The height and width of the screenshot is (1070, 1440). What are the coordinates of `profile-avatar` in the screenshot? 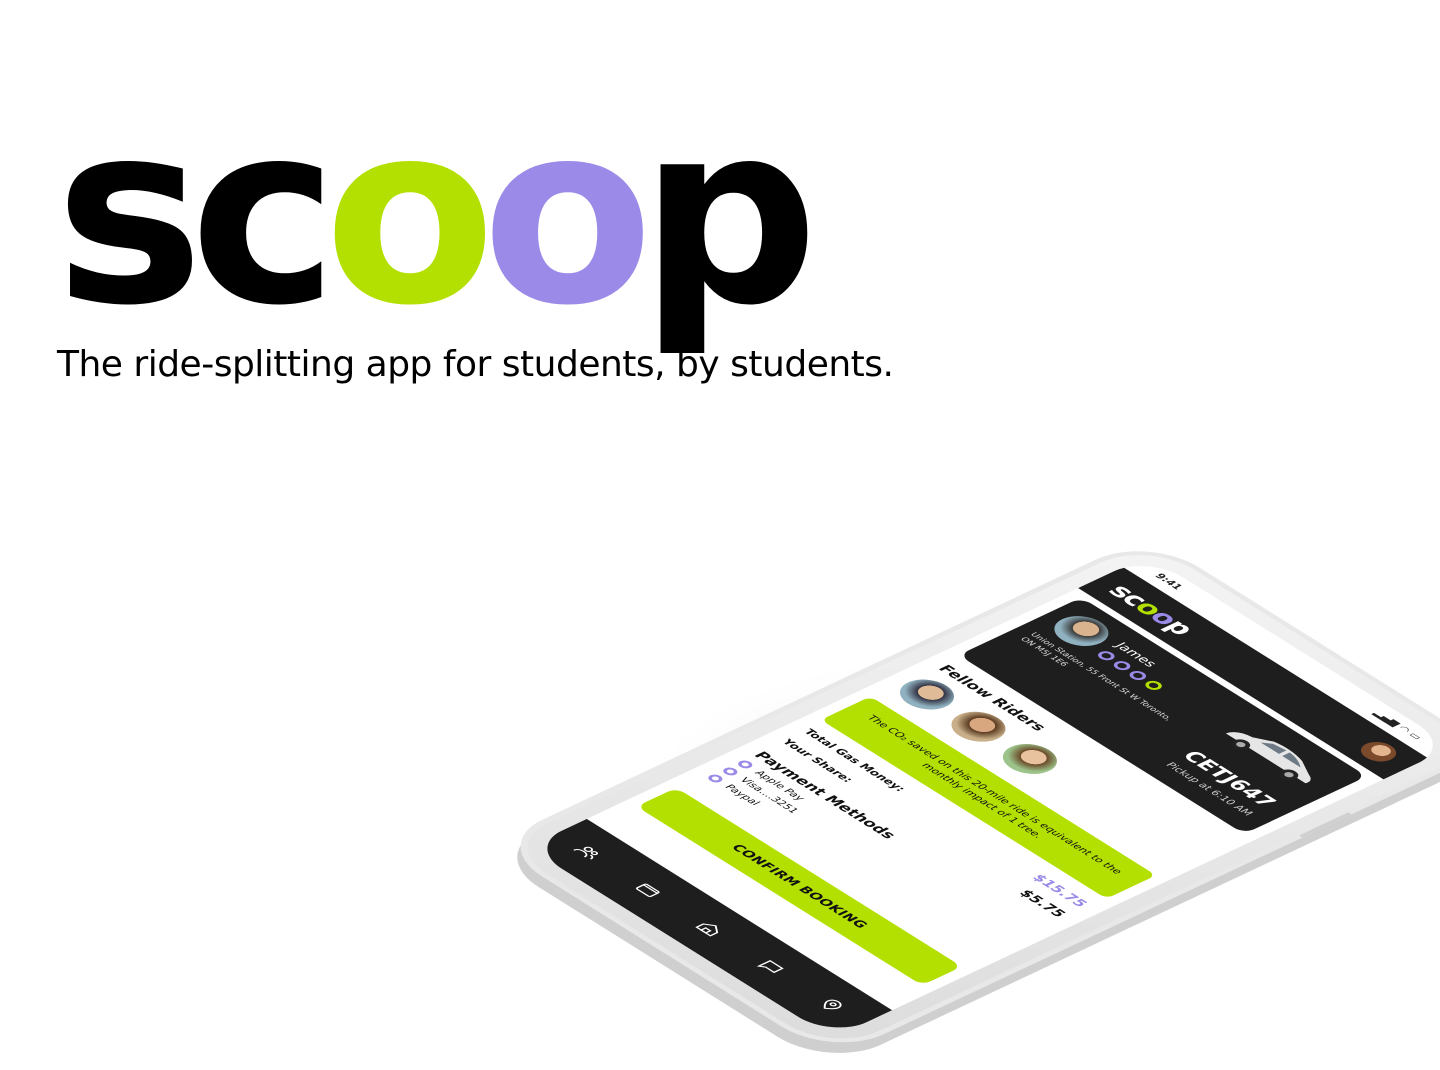 It's located at (1378, 752).